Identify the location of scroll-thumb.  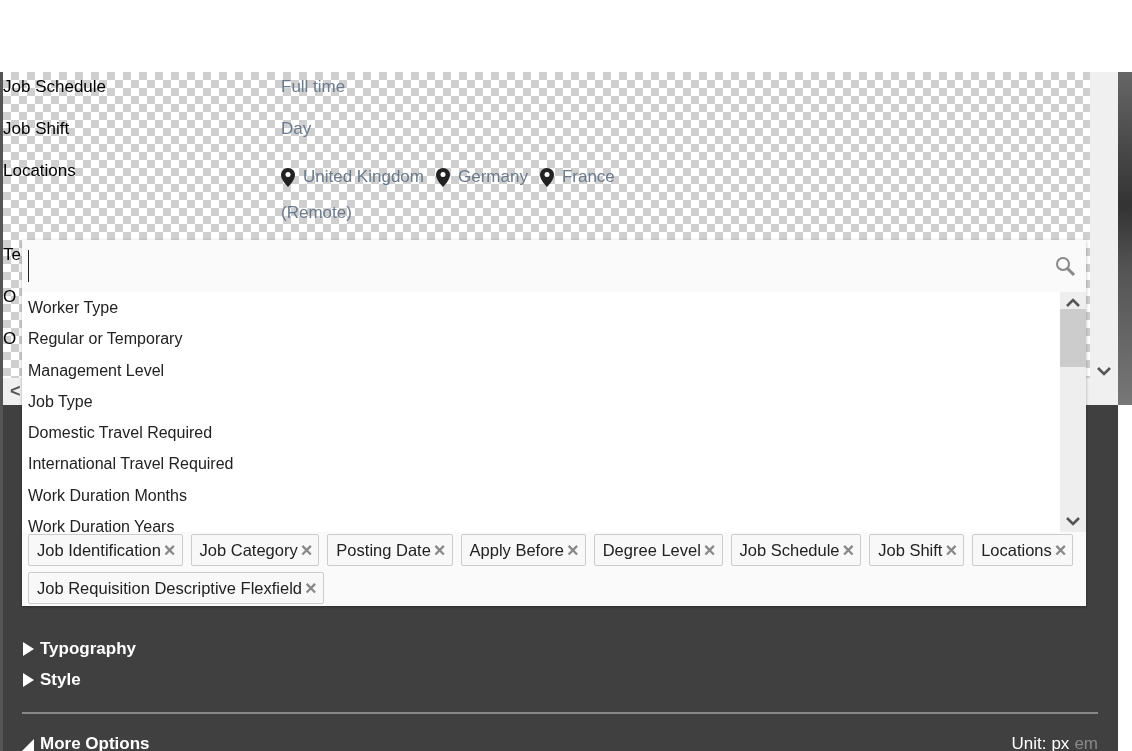
(1073, 338).